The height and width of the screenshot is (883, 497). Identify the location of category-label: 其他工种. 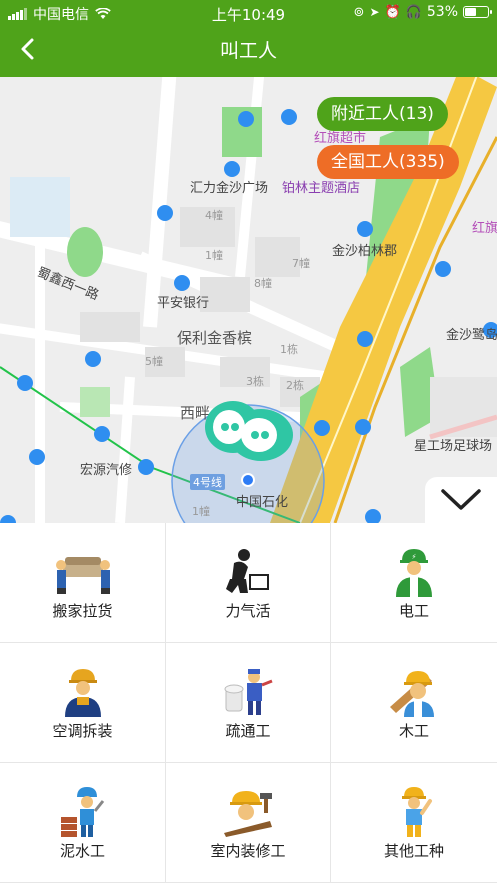
(413, 851).